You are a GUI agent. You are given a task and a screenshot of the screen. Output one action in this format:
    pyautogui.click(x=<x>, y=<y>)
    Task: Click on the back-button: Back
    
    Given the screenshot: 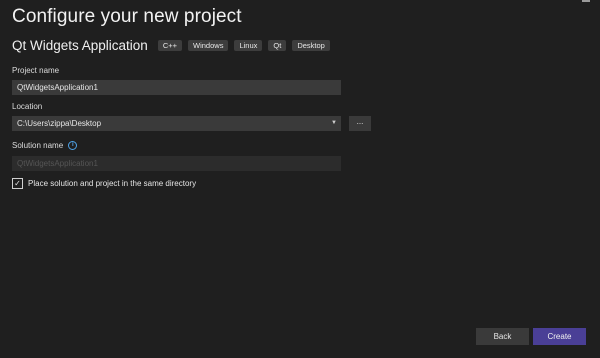 What is the action you would take?
    pyautogui.click(x=502, y=336)
    